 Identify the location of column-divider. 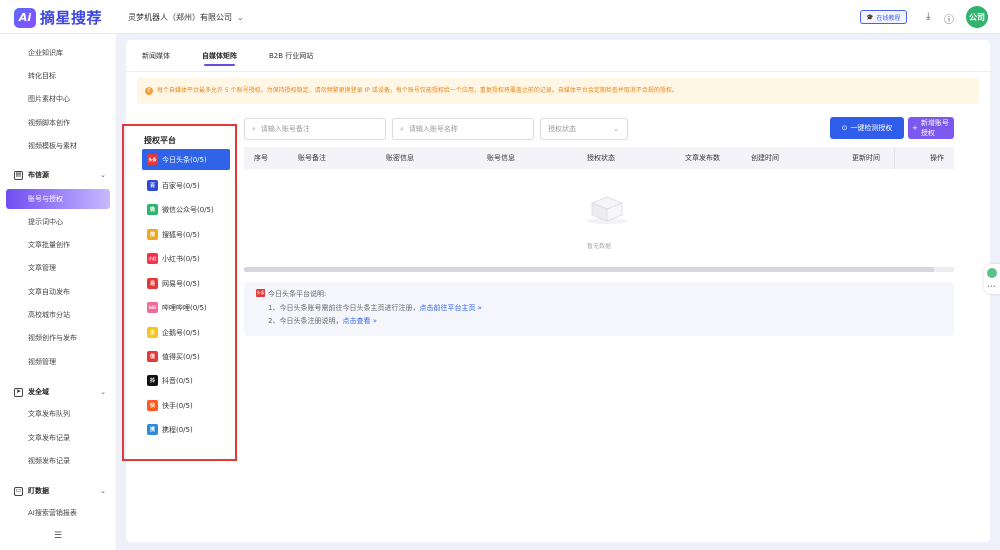
(894, 158).